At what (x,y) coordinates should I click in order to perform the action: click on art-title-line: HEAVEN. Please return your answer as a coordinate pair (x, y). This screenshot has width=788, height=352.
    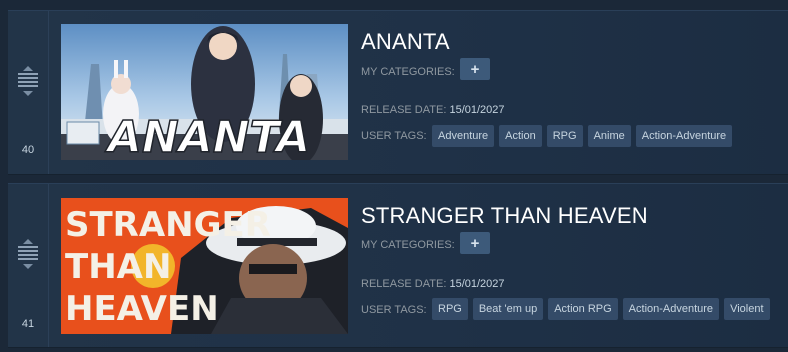
    Looking at the image, I should click on (142, 309).